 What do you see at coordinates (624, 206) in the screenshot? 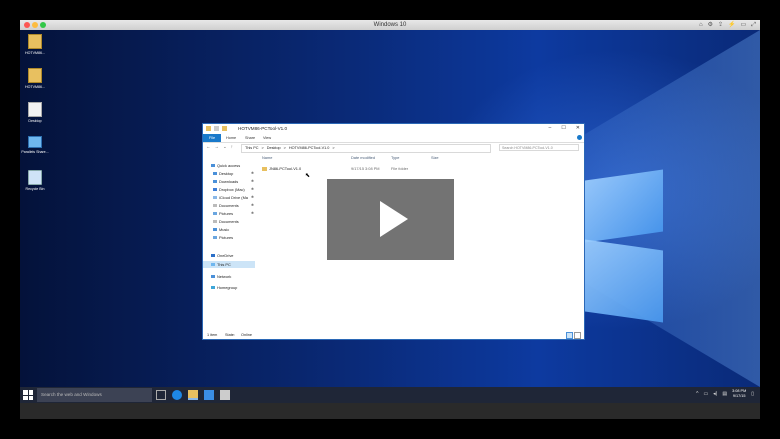
I see `wallpaper-logo-top` at bounding box center [624, 206].